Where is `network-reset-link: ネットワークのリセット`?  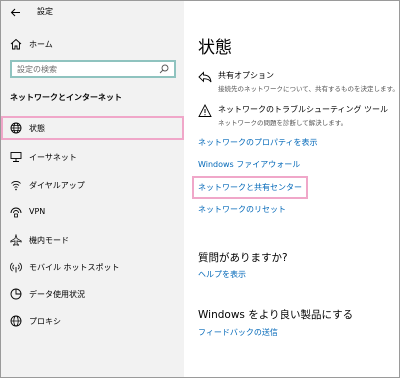 network-reset-link: ネットワークのリセット is located at coordinates (242, 209).